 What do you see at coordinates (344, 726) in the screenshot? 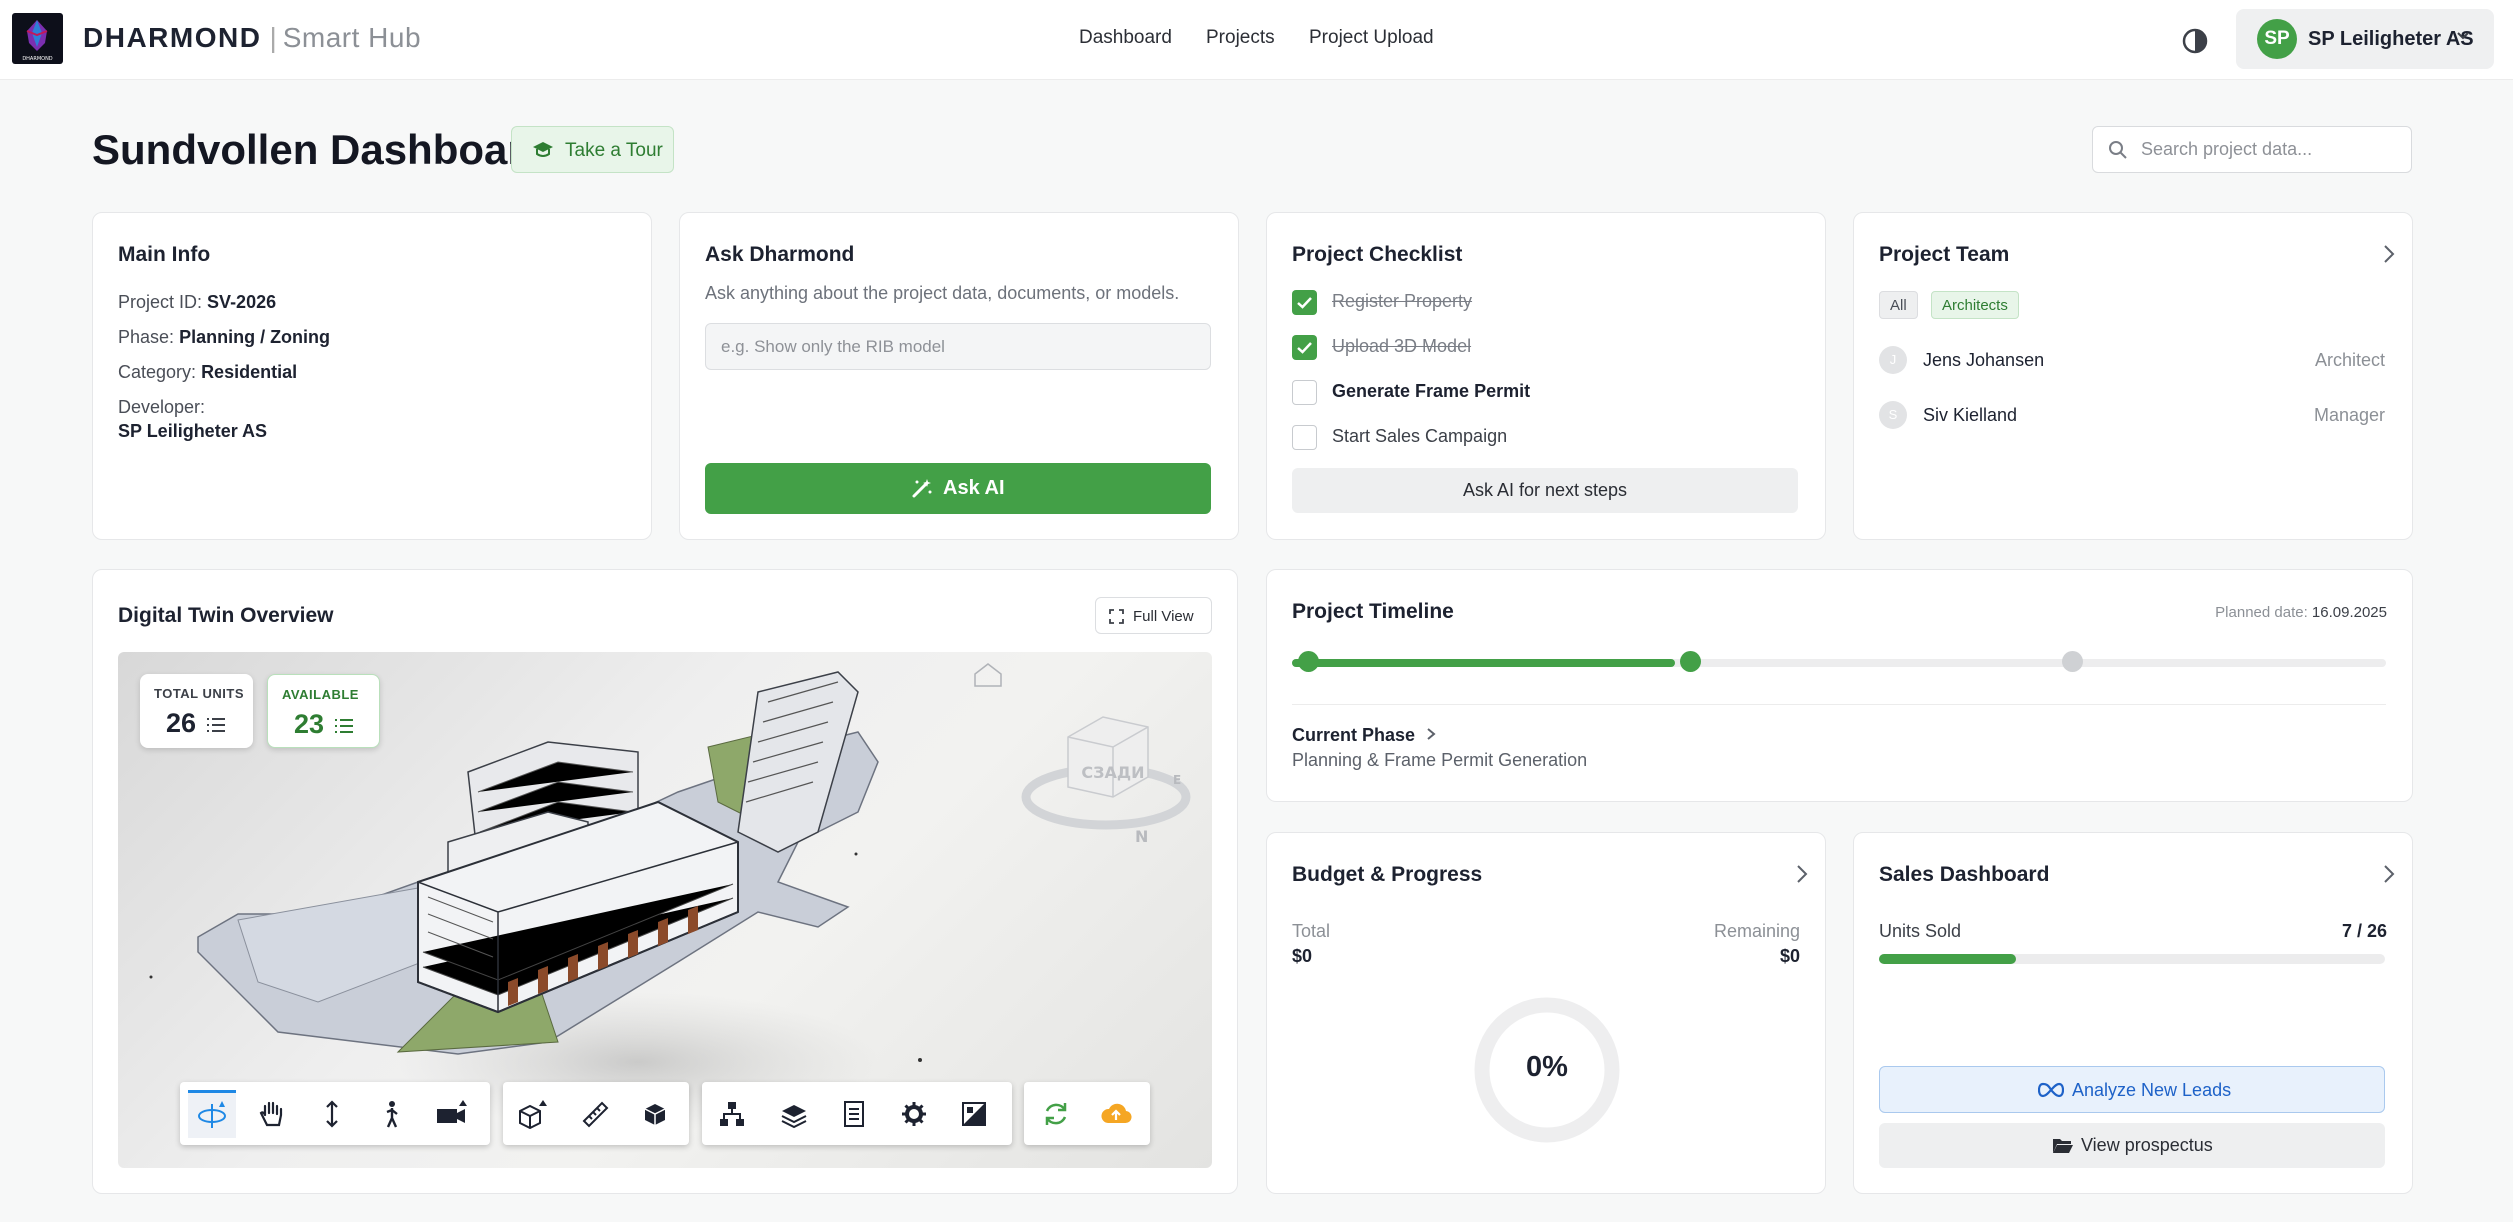
I see `list-icon` at bounding box center [344, 726].